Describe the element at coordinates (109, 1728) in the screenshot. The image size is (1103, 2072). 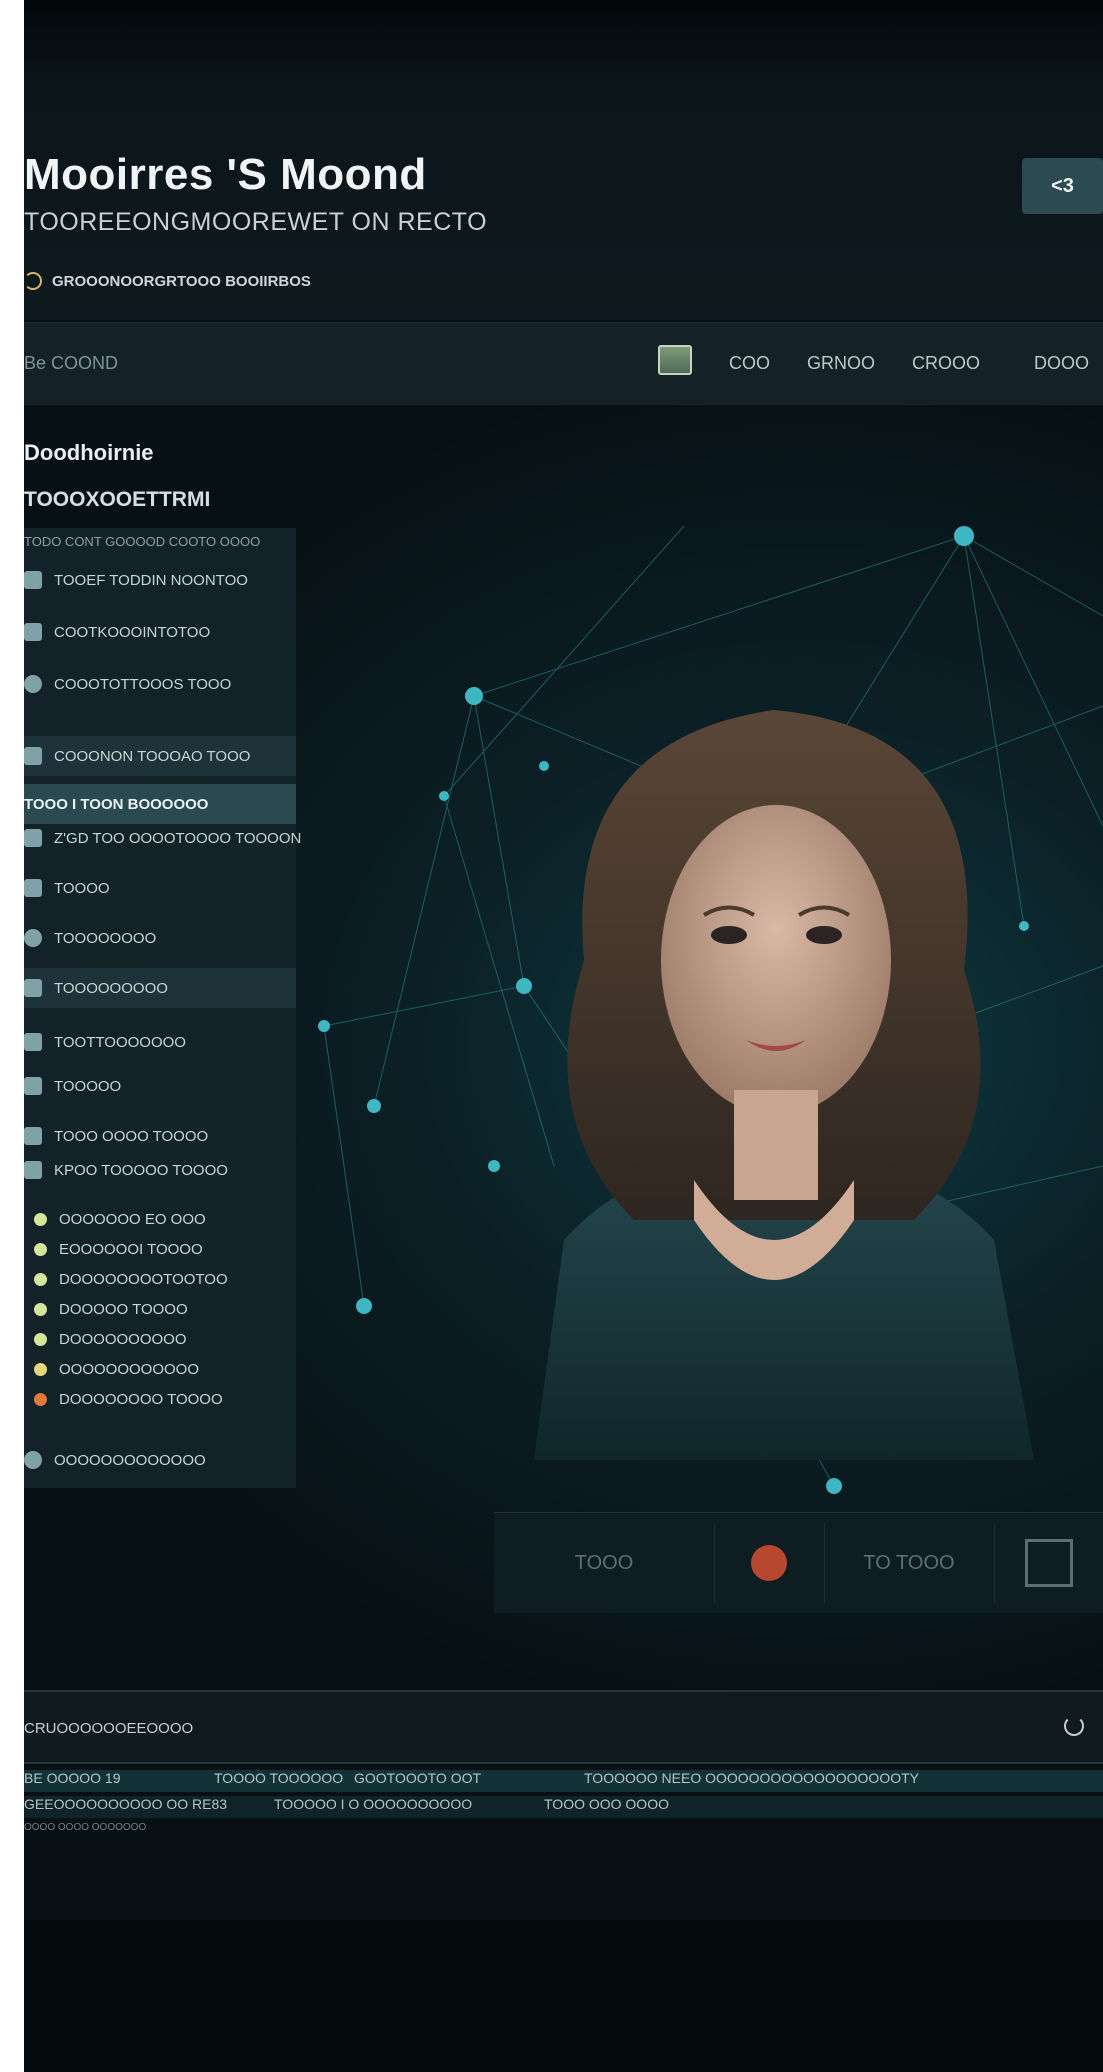
I see `section-title: CRUOOOOOOEEOOOO` at that location.